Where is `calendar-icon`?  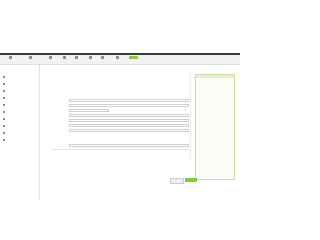
calendar-icon is located at coordinates (50, 57).